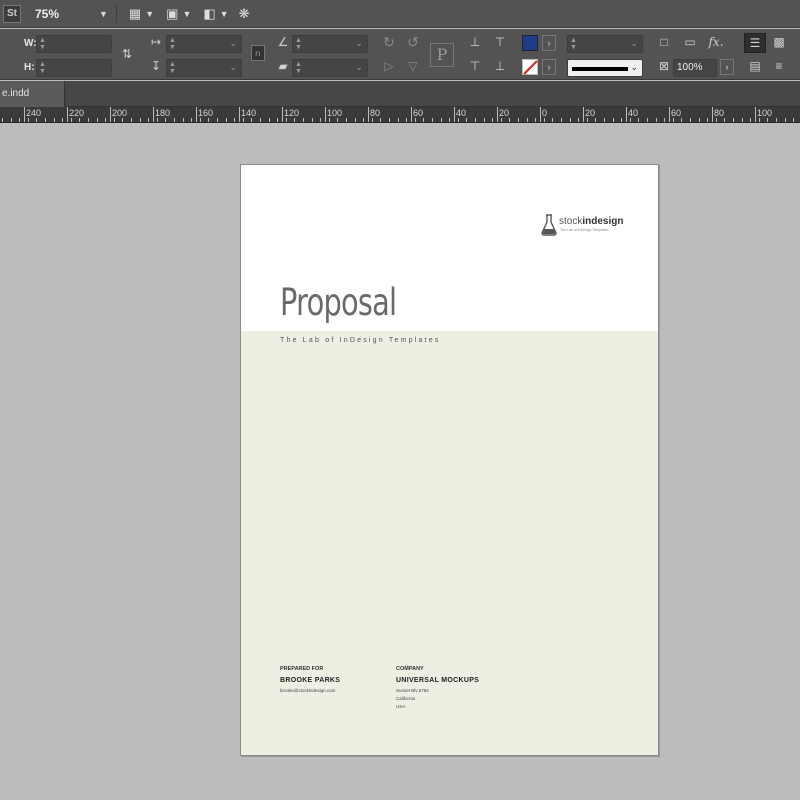 The image size is (800, 800). What do you see at coordinates (690, 42) in the screenshot?
I see `drop-shadow-icon: ▭` at bounding box center [690, 42].